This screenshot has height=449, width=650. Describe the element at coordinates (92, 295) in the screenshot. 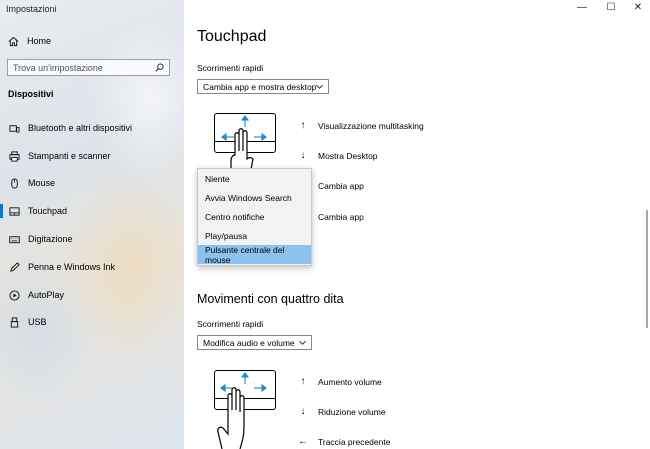

I see `sidebar-item-autoplay: AutoPlay` at that location.